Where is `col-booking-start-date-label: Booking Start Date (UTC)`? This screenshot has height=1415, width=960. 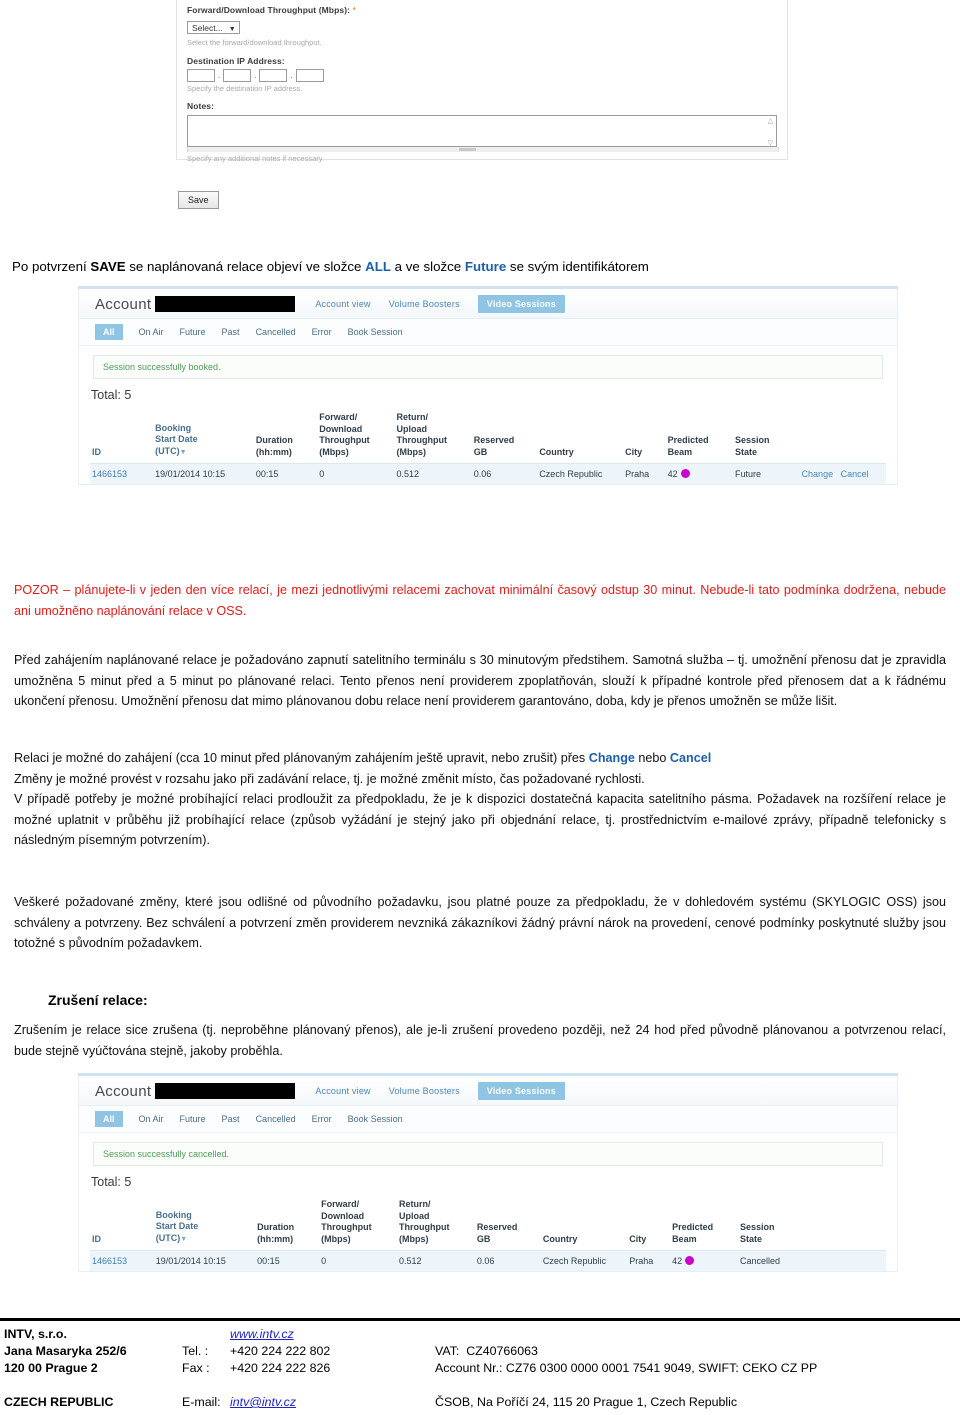 col-booking-start-date-label: Booking Start Date (UTC) is located at coordinates (176, 439).